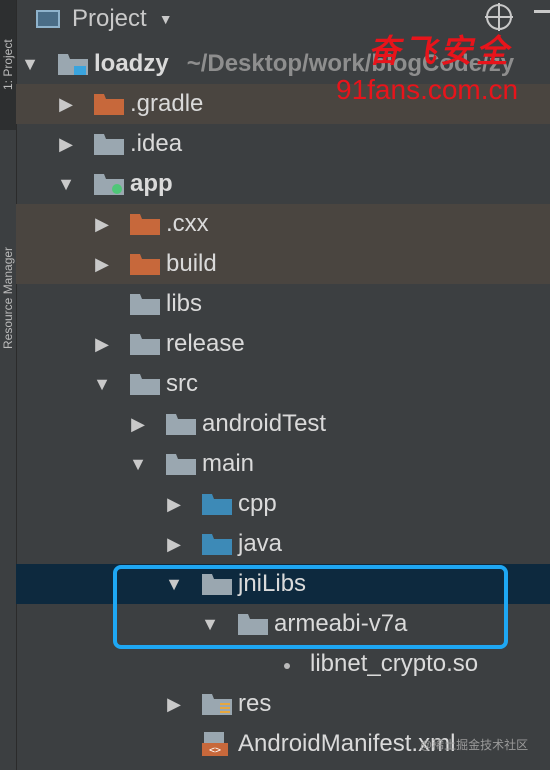  What do you see at coordinates (228, 463) in the screenshot?
I see `tree-label-main: main` at bounding box center [228, 463].